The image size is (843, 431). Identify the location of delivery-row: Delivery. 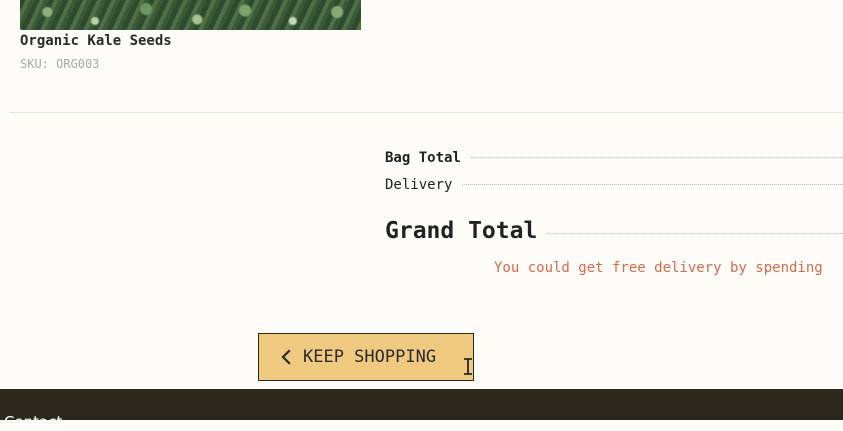
(614, 185).